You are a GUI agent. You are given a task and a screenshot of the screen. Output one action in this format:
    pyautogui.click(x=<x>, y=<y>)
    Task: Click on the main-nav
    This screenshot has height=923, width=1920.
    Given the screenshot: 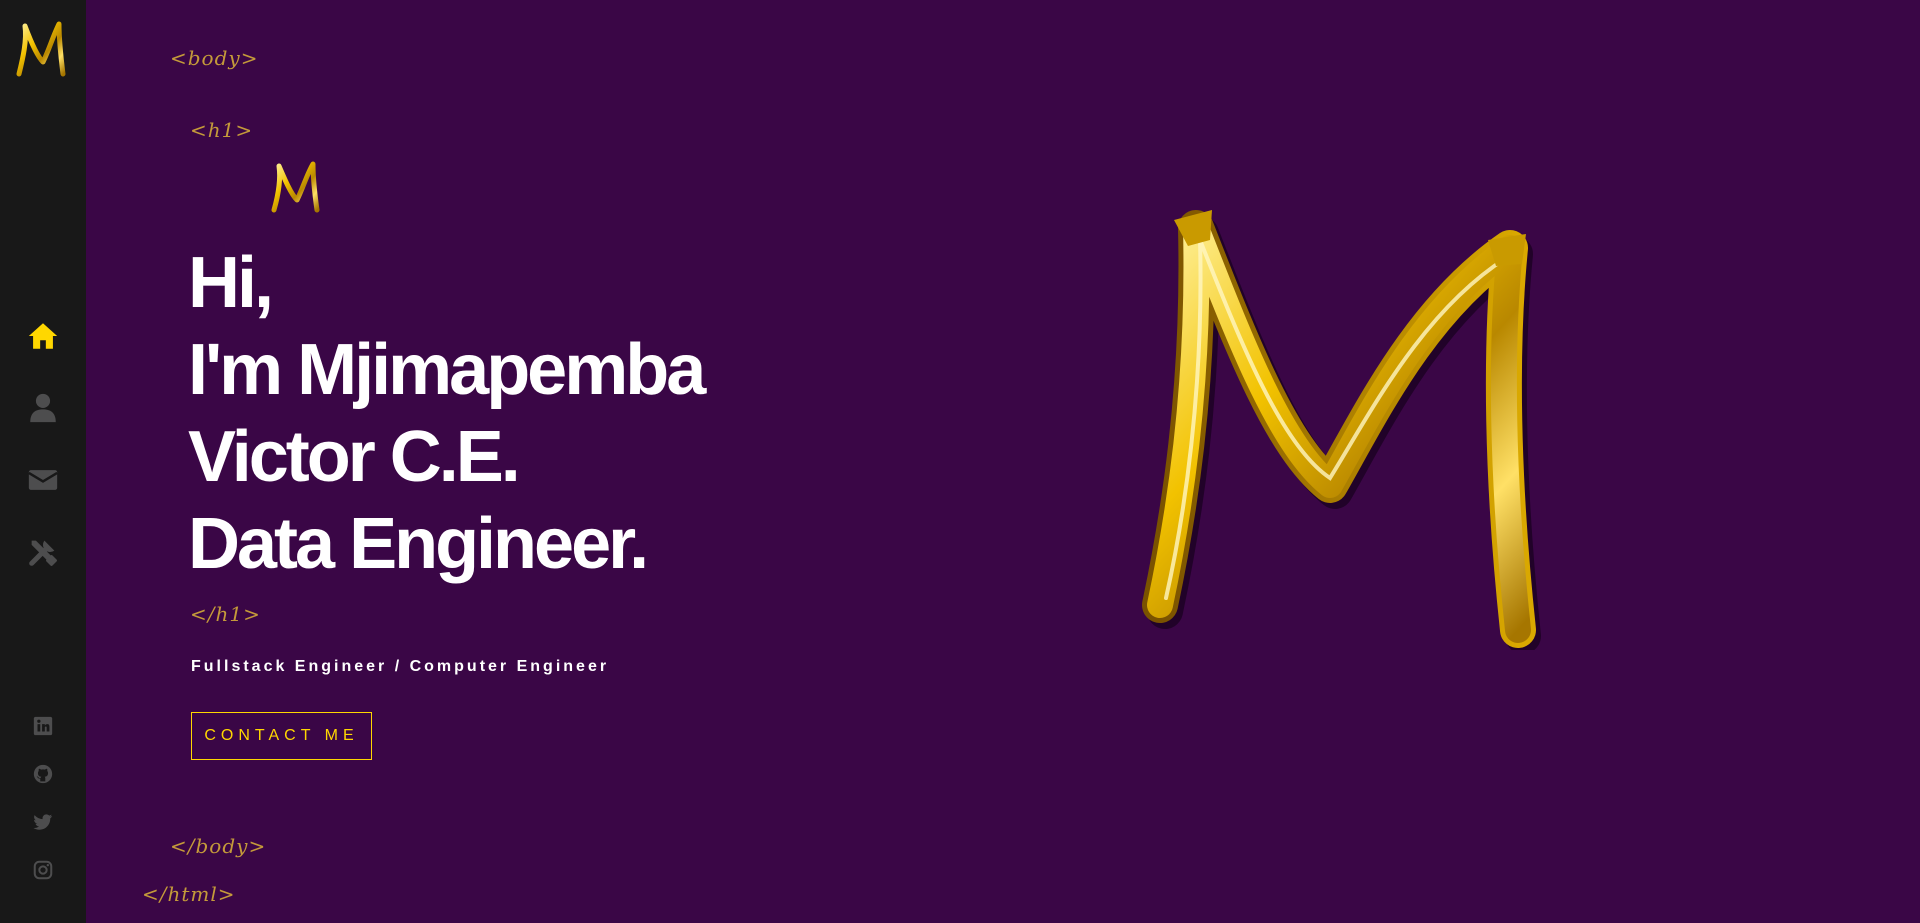 What is the action you would take?
    pyautogui.click(x=43, y=444)
    